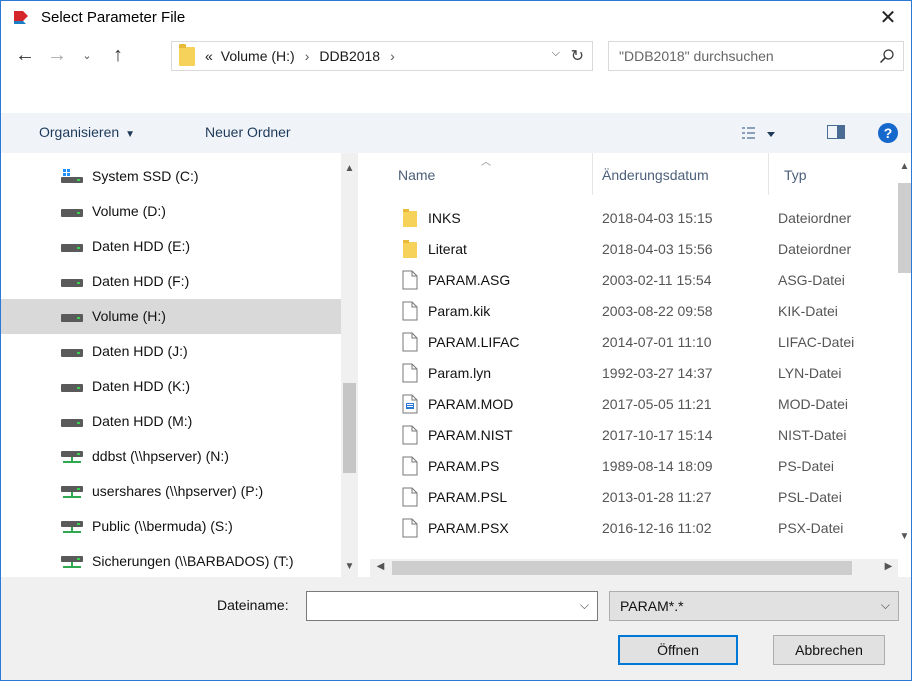 This screenshot has width=912, height=681. I want to click on nav-item-drive: Daten HDD (M:), so click(171, 421).